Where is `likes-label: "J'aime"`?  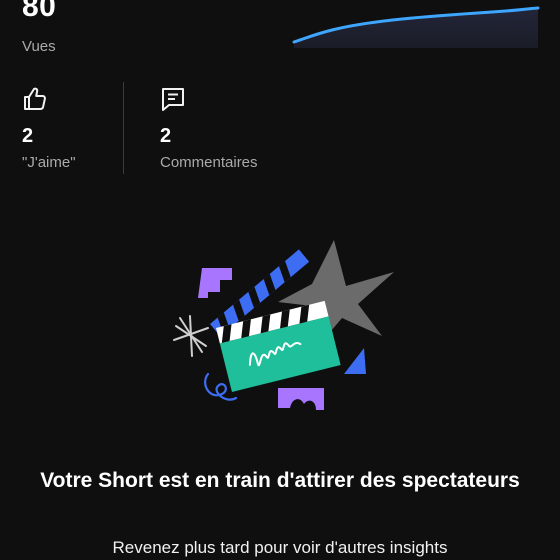 likes-label: "J'aime" is located at coordinates (49, 162).